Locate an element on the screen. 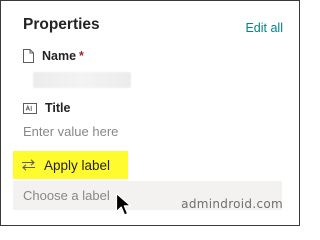 This screenshot has width=320, height=240. title-field-label: Title is located at coordinates (46, 108).